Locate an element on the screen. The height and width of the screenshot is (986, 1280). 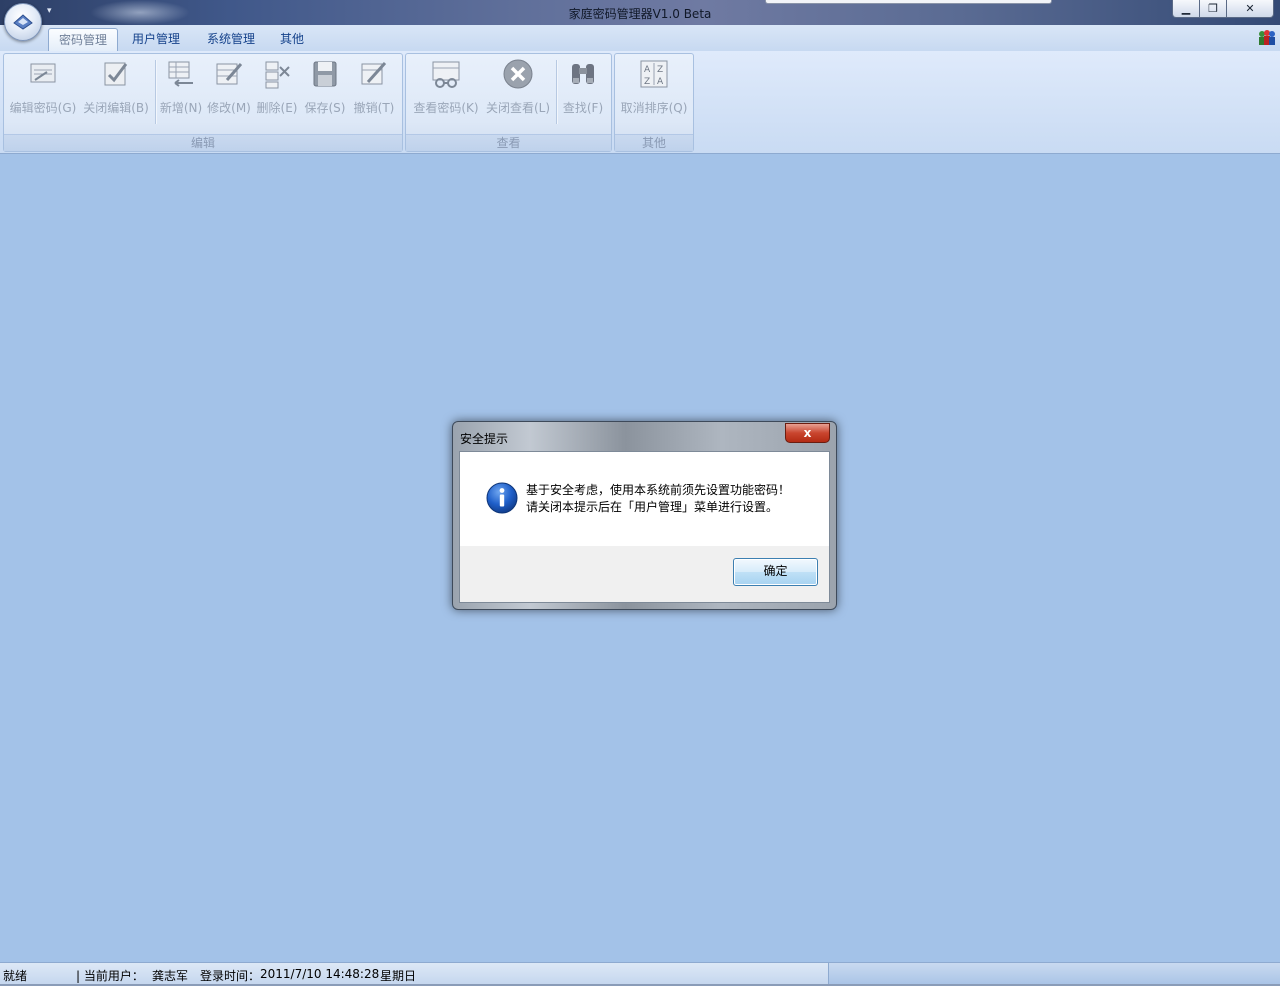
window-controls: ▁ ❐ ✕ is located at coordinates (1223, 9).